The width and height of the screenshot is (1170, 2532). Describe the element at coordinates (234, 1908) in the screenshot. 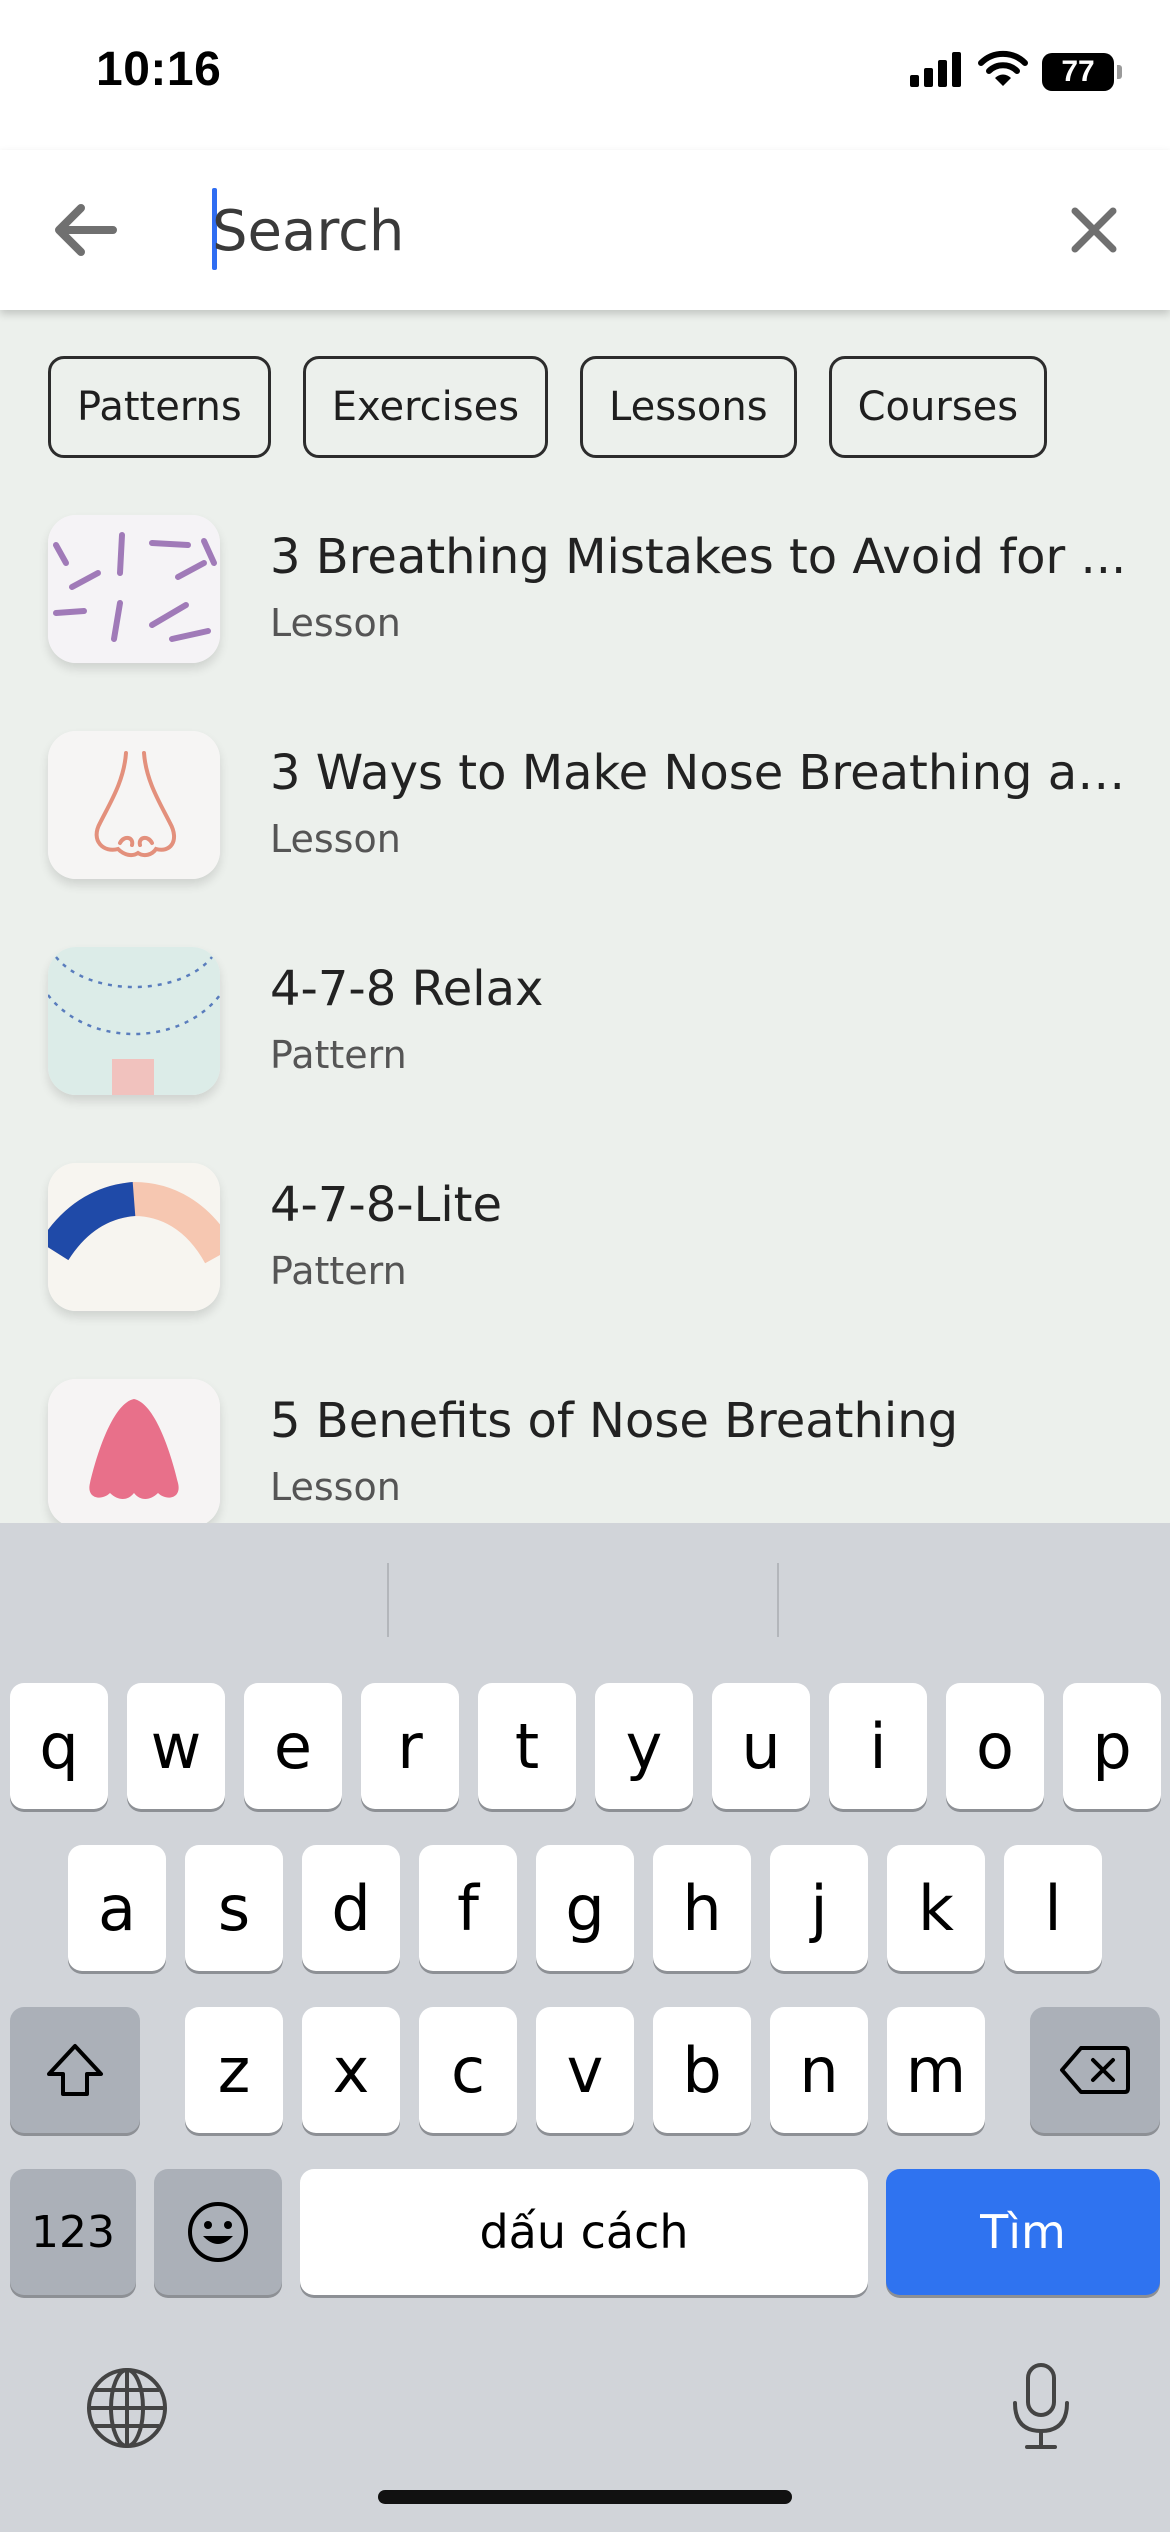

I see `key-s: s` at that location.